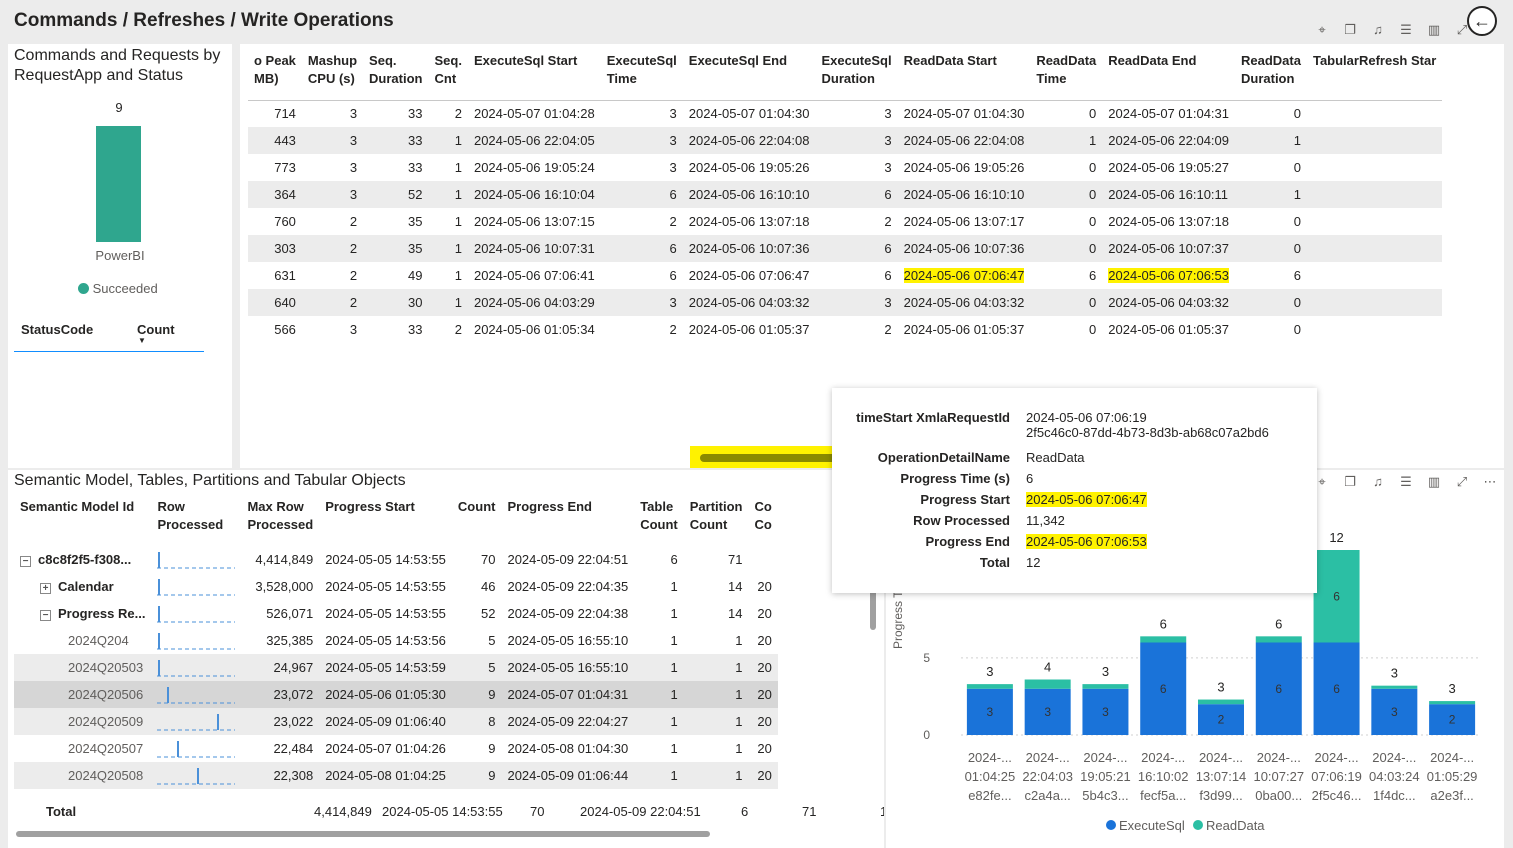 The height and width of the screenshot is (848, 1513). Describe the element at coordinates (353, 167) in the screenshot. I see `table-cell: 3` at that location.